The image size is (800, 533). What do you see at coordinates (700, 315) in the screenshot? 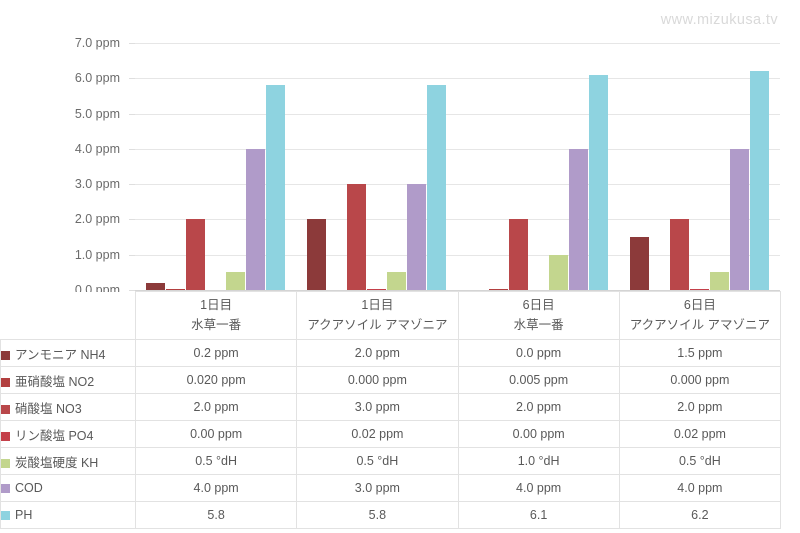
I see `category-header: 6日目アクアソイル アマゾニア` at bounding box center [700, 315].